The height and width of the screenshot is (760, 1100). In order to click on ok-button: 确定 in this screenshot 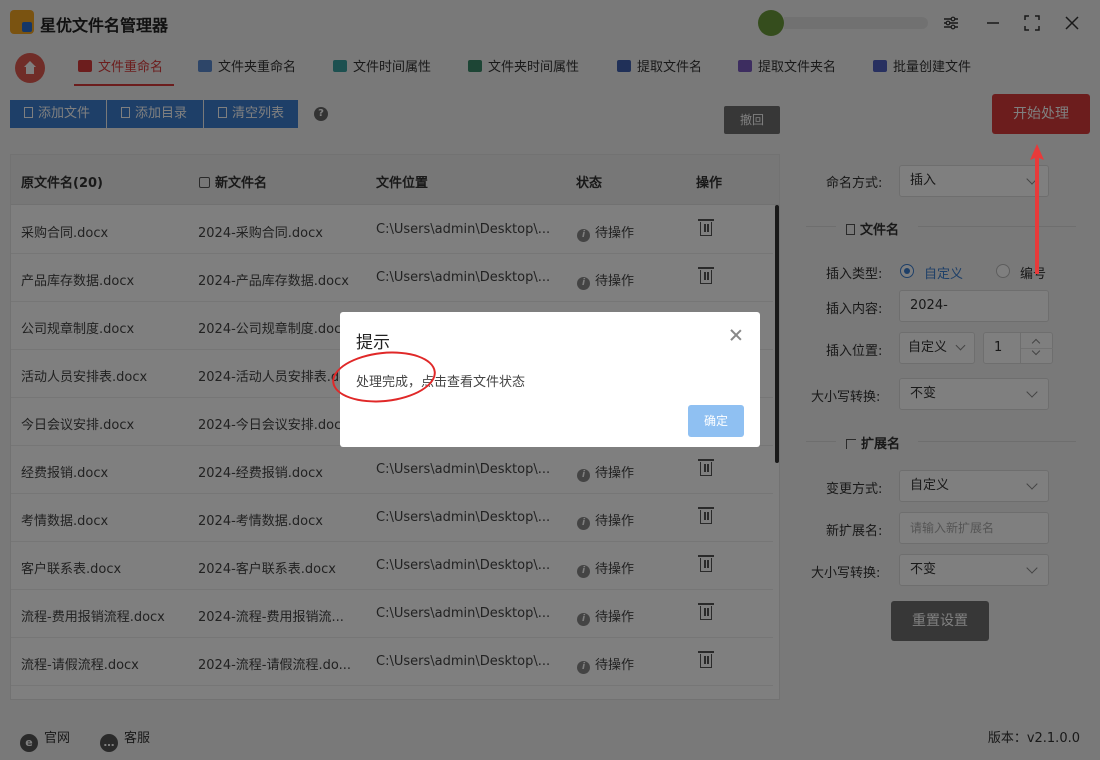, I will do `click(716, 421)`.